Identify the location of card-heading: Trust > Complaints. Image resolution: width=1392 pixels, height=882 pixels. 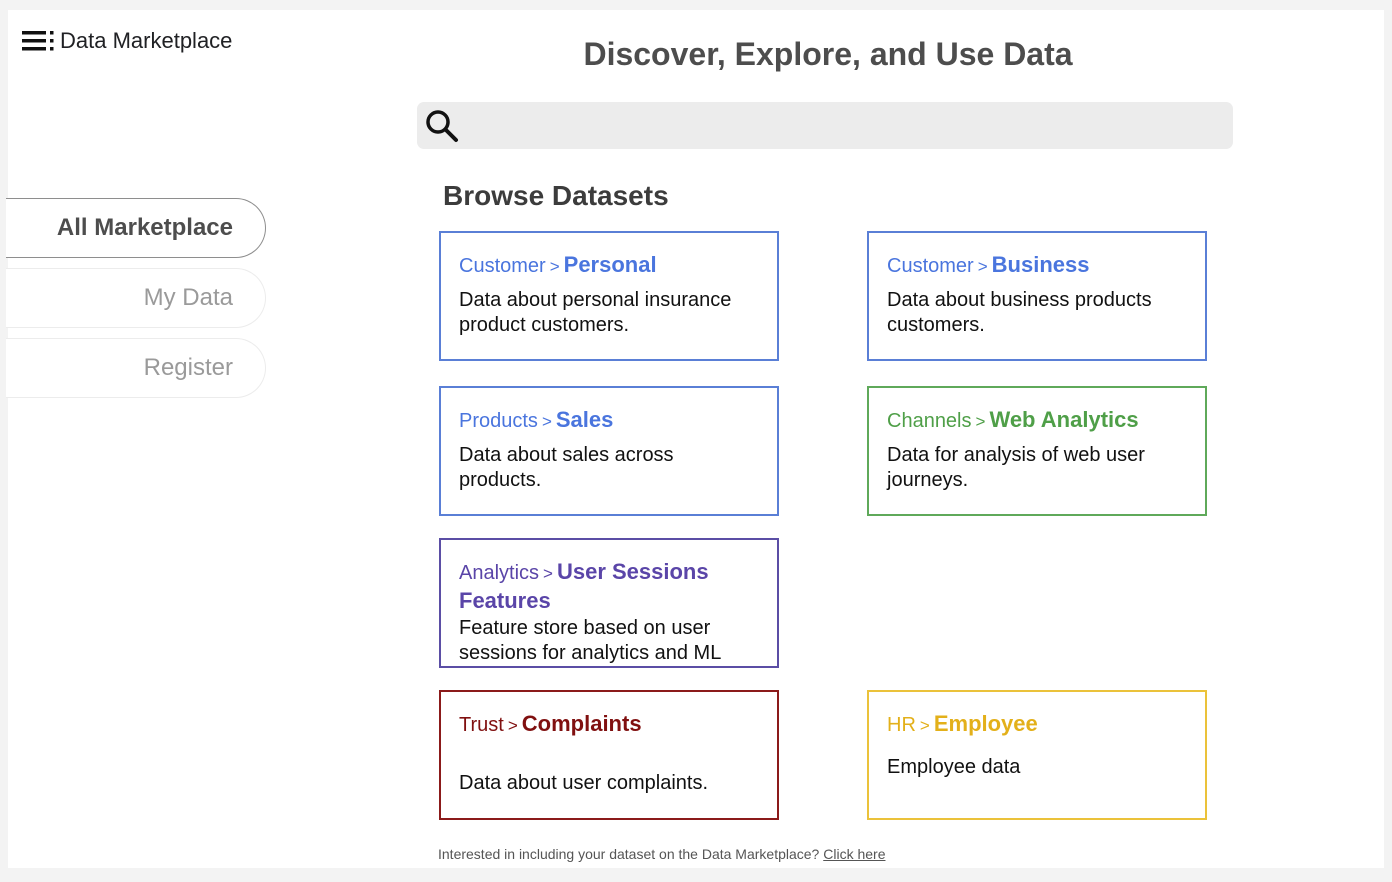
(609, 724).